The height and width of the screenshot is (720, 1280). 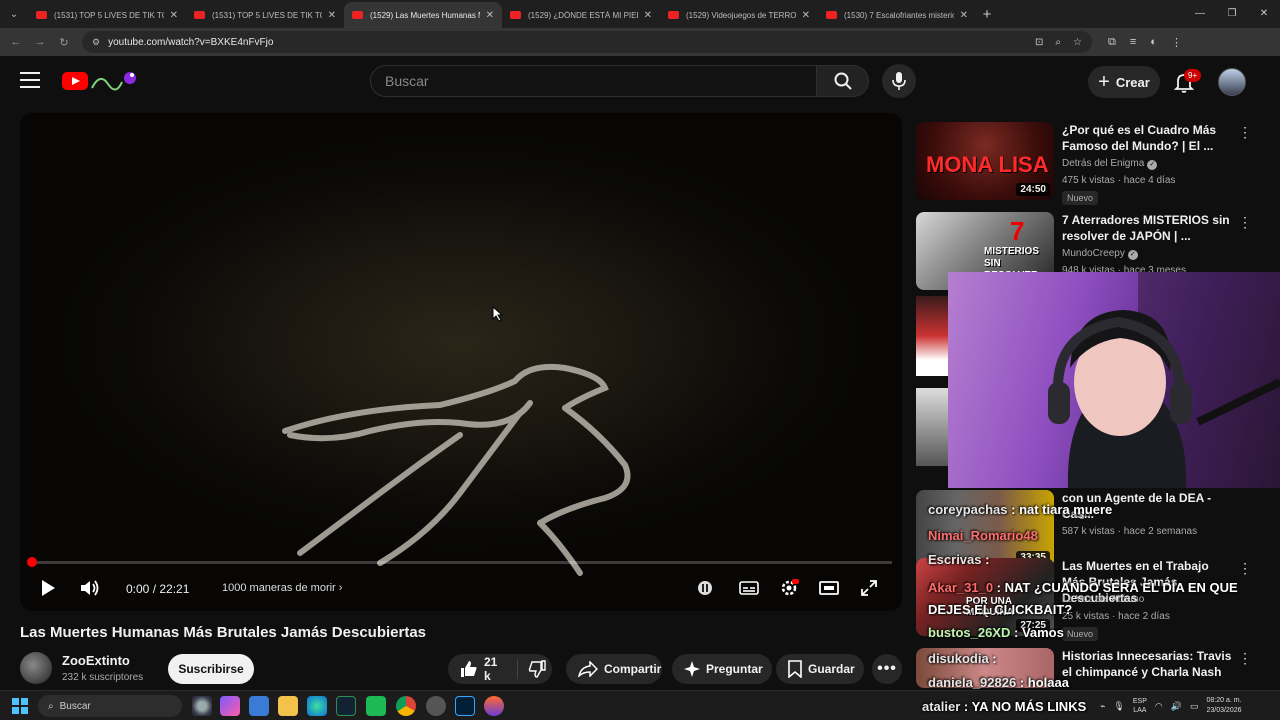 I want to click on app-green-icon, so click(x=376, y=706).